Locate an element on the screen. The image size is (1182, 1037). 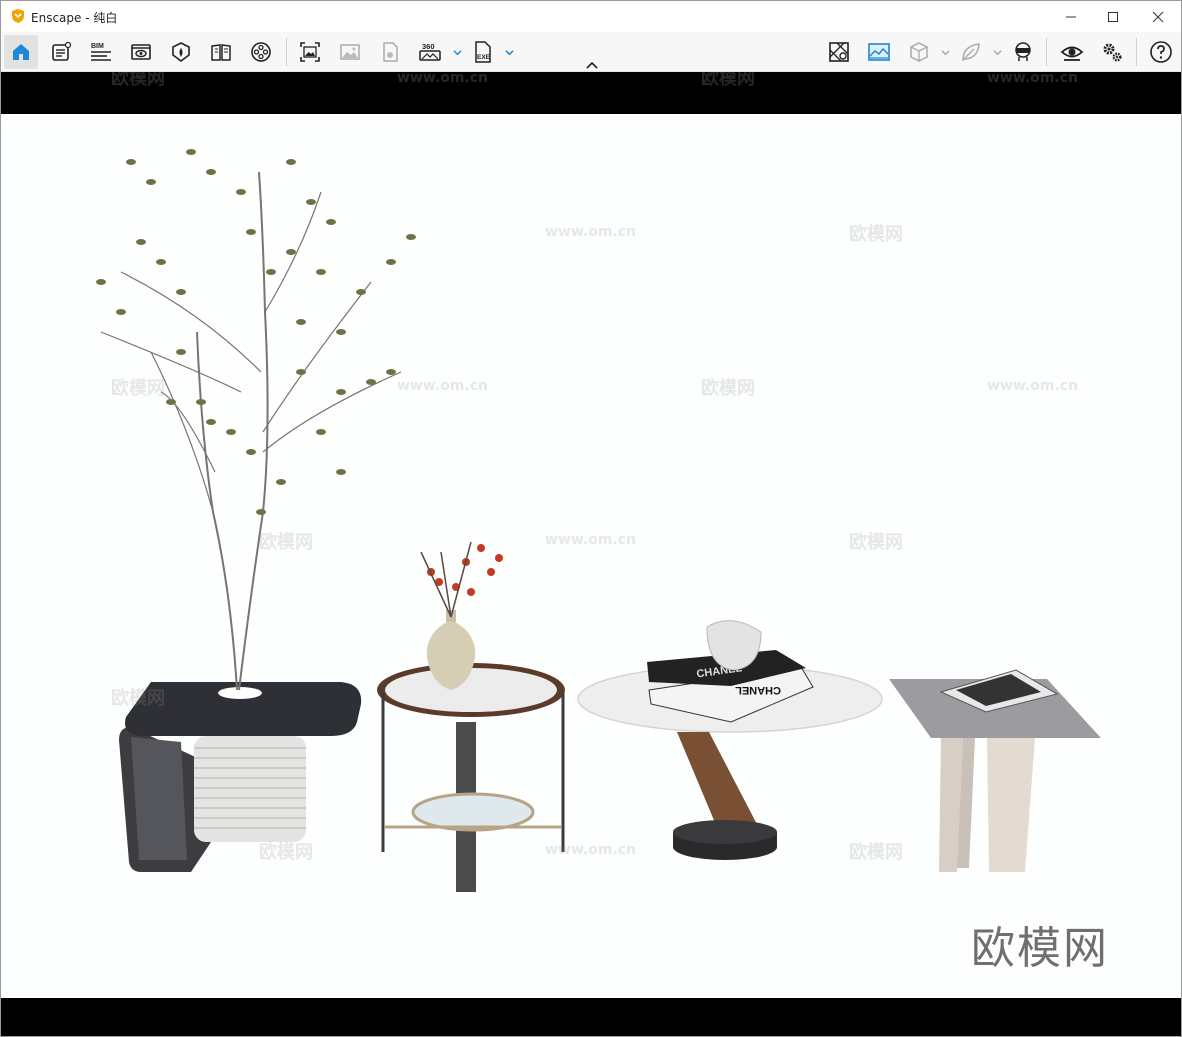
letterbox-bottom is located at coordinates (591, 1017).